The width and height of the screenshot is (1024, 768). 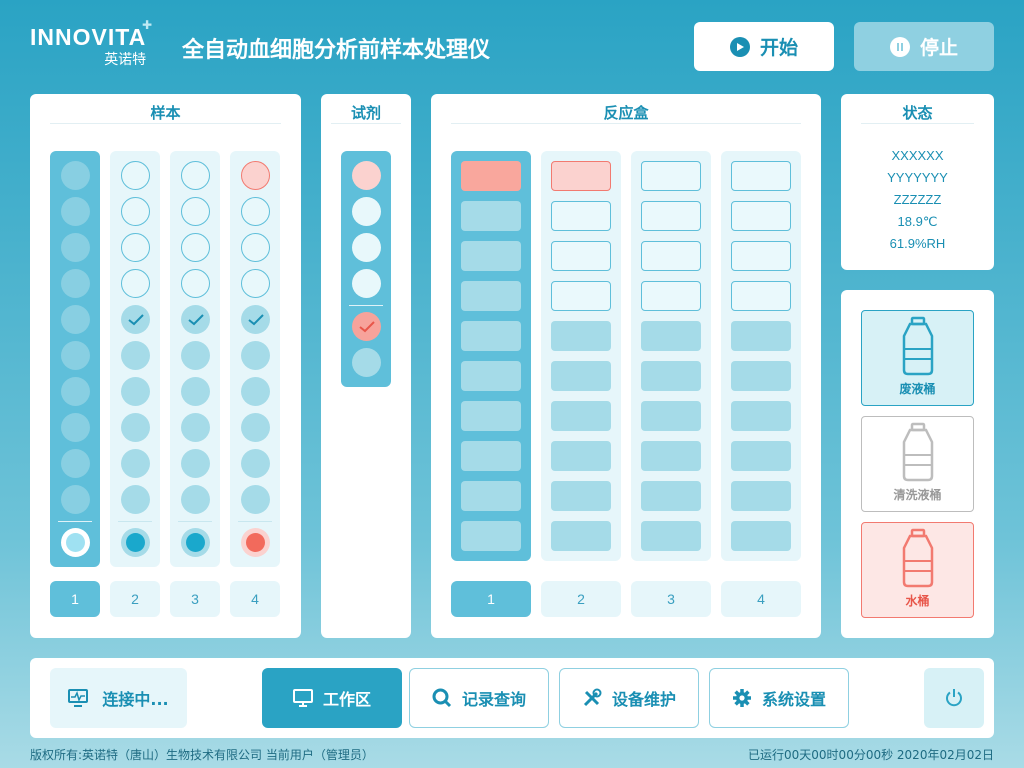 I want to click on reaction-column-button-3: 3, so click(x=671, y=599).